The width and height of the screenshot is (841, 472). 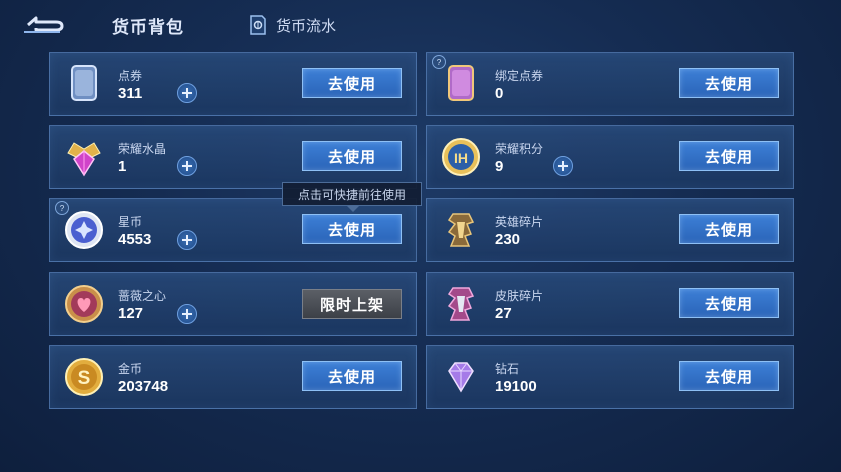 I want to click on use-glory-points-button: 去使用, so click(x=729, y=156).